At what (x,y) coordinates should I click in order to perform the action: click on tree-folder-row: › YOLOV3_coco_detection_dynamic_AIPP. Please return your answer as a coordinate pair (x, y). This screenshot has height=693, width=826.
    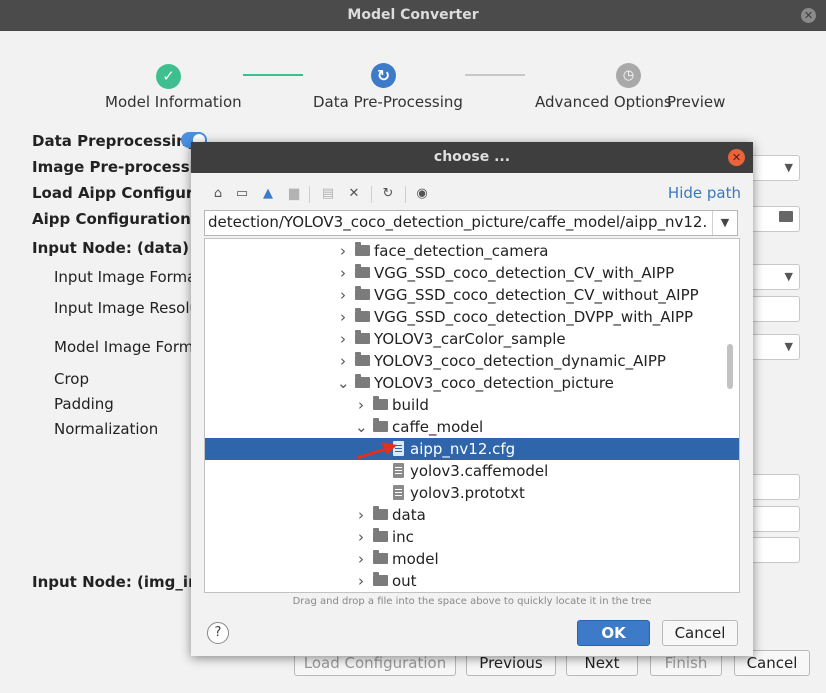
    Looking at the image, I should click on (472, 361).